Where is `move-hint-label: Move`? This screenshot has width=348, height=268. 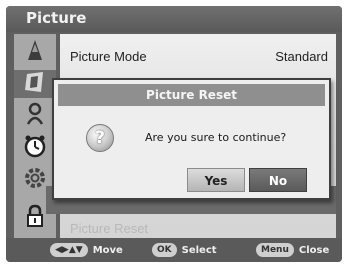 move-hint-label: Move is located at coordinates (107, 250).